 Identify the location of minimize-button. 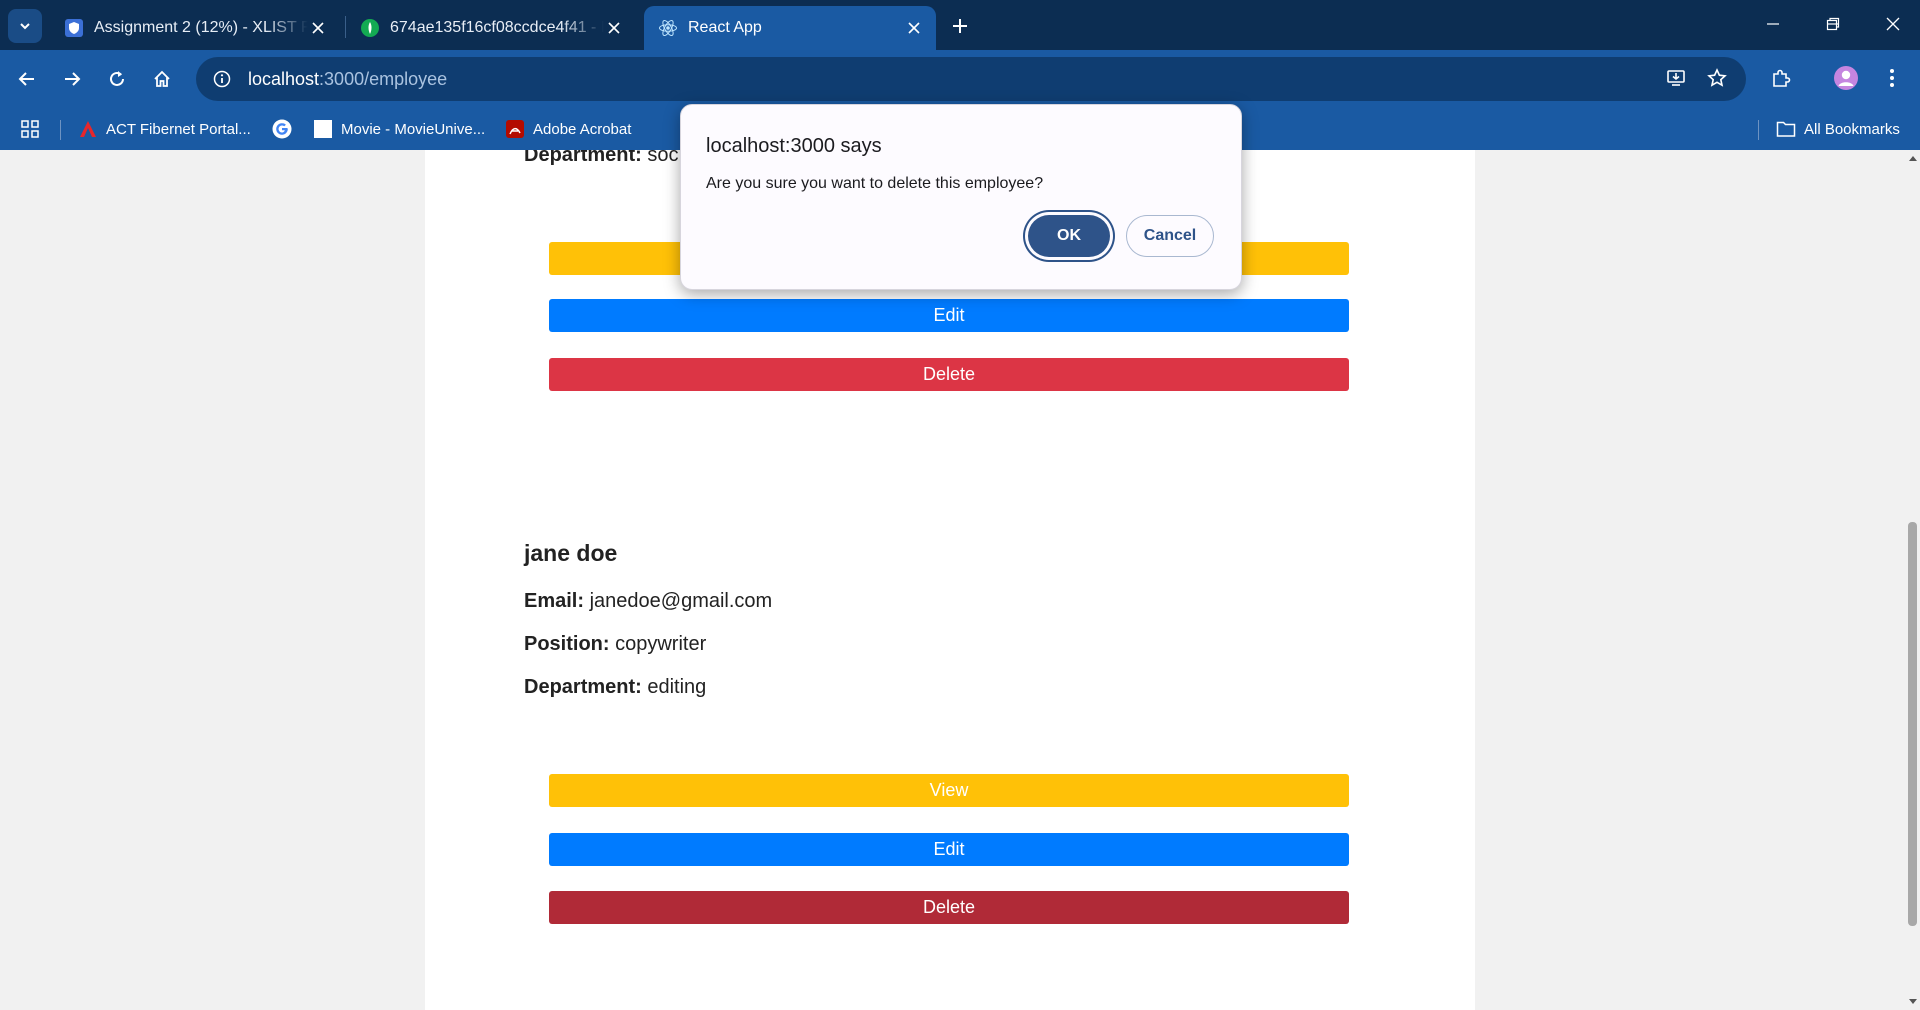
(1773, 24).